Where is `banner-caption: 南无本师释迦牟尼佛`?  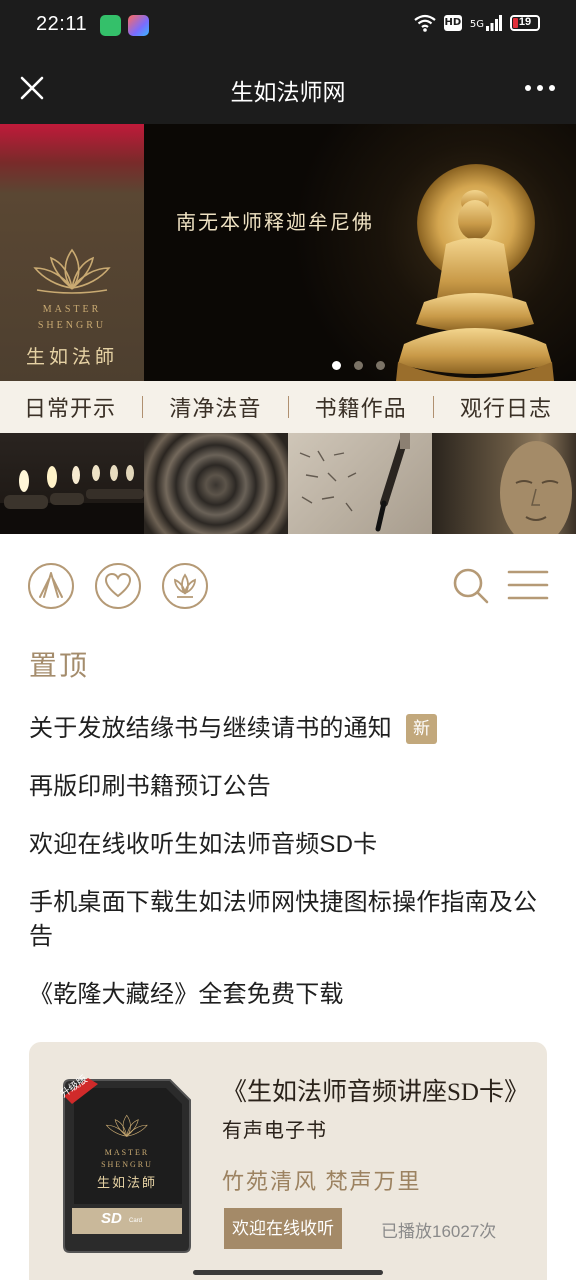 banner-caption: 南无本师释迦牟尼佛 is located at coordinates (275, 223).